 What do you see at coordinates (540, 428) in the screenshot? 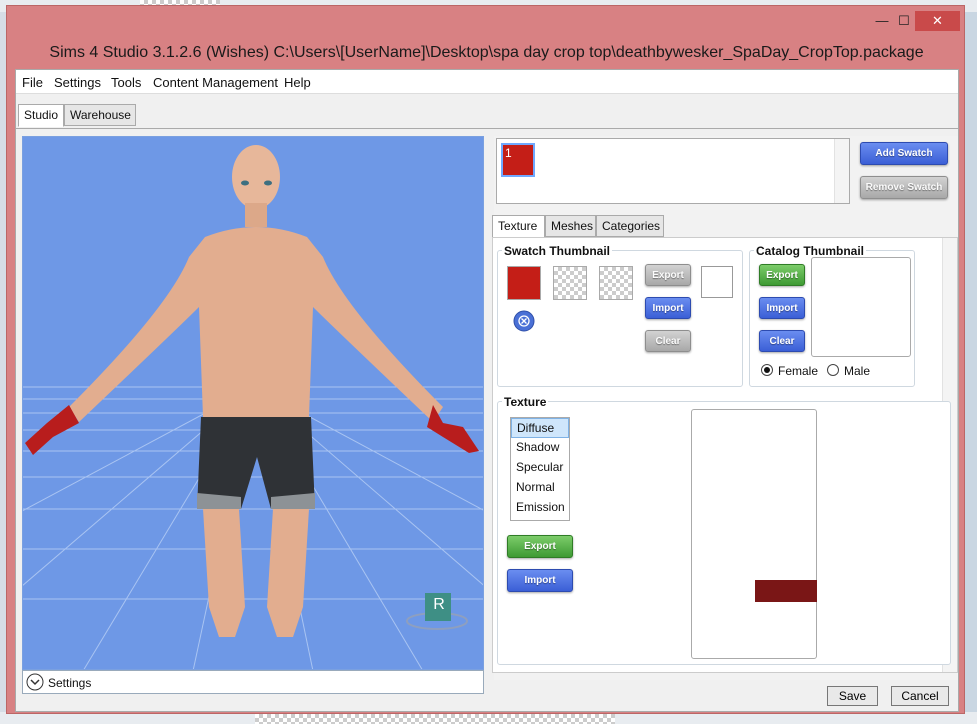
I see `texture-type-diffuse: Diffuse` at bounding box center [540, 428].